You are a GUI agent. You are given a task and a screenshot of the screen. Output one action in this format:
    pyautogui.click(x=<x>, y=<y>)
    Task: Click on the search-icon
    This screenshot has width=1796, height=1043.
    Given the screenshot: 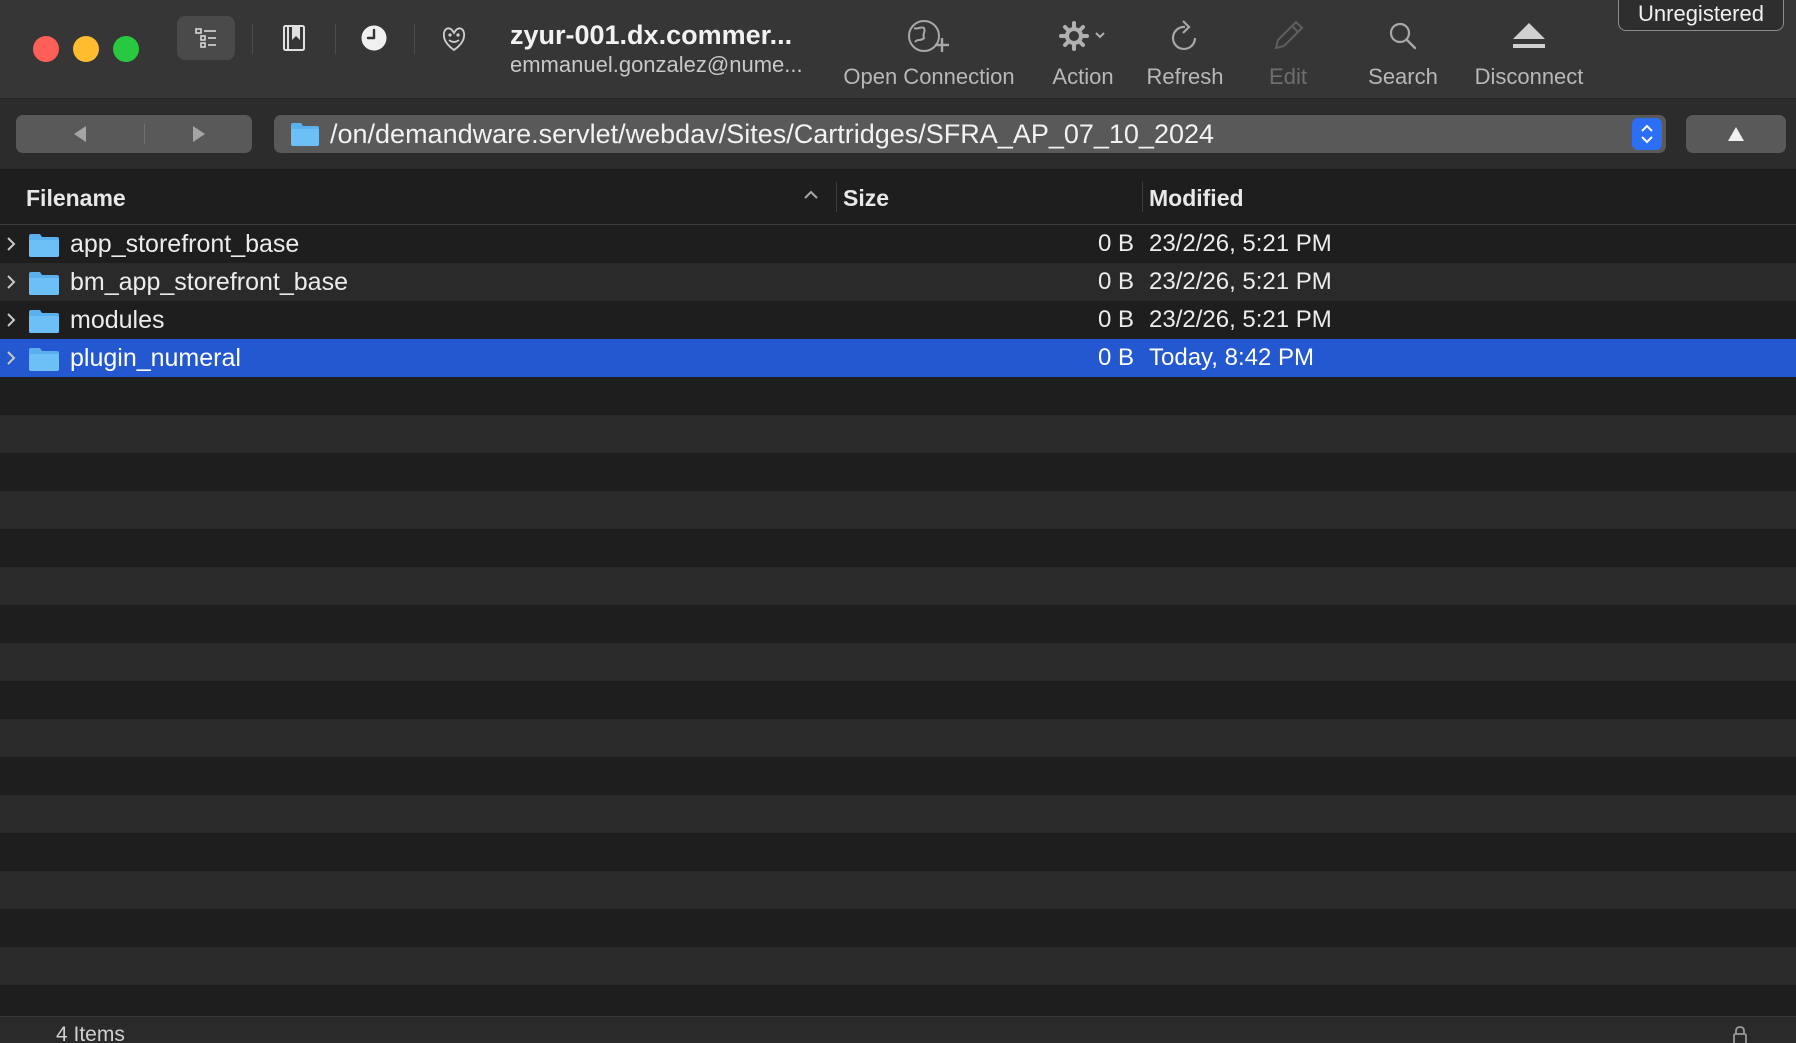 What is the action you would take?
    pyautogui.click(x=1403, y=36)
    